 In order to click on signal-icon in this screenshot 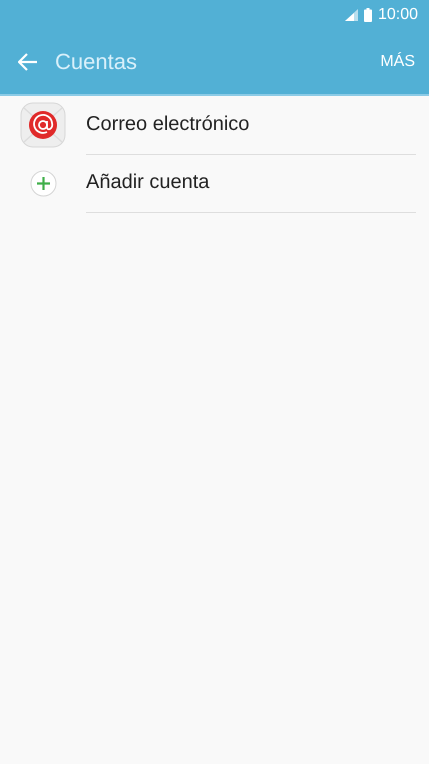, I will do `click(351, 15)`.